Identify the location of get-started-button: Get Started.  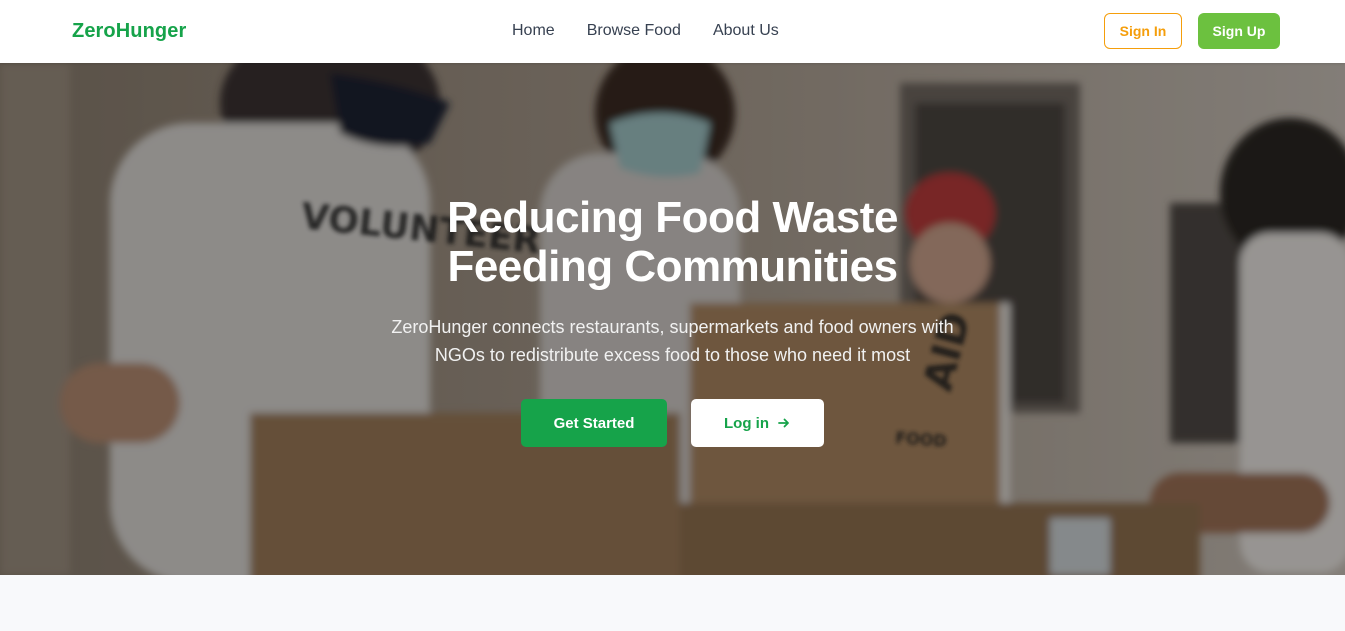
(594, 423).